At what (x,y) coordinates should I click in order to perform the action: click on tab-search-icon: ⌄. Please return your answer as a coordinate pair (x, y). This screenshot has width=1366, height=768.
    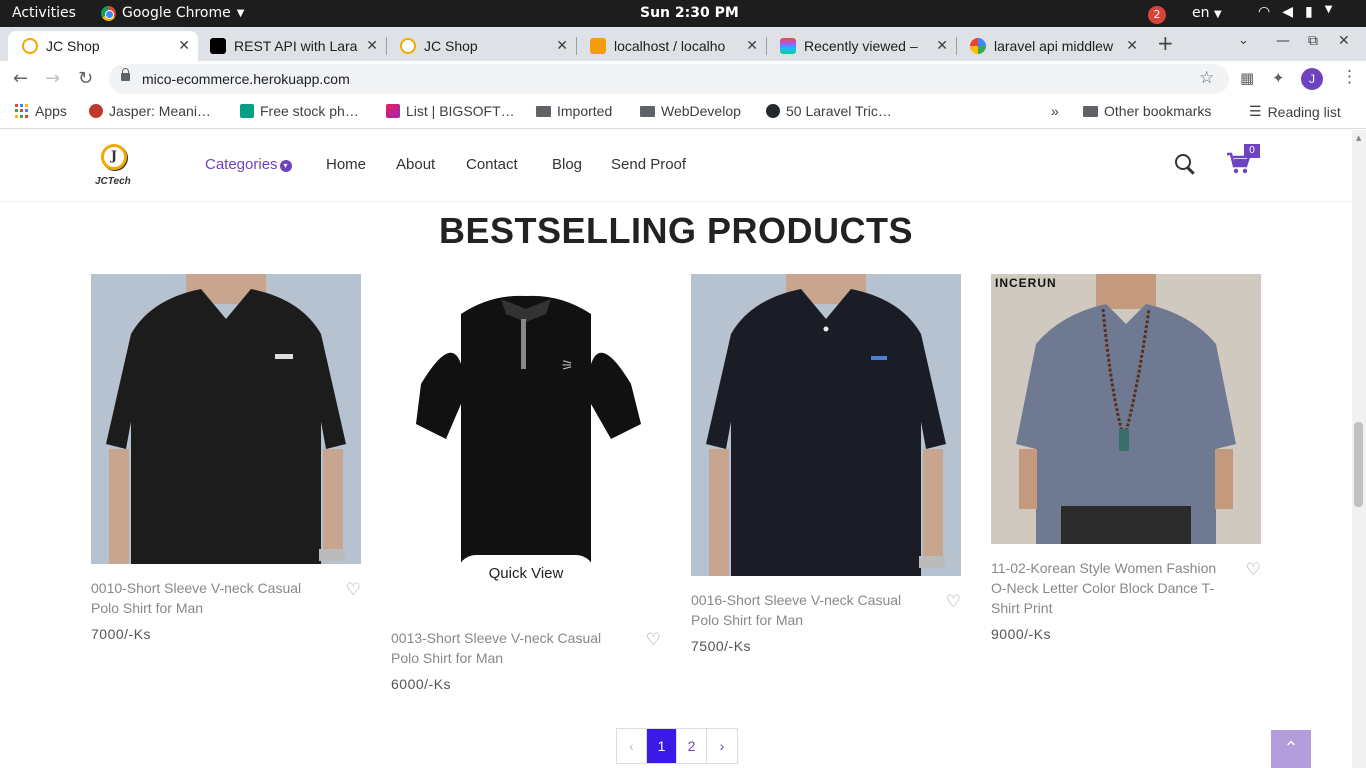
    Looking at the image, I should click on (1243, 40).